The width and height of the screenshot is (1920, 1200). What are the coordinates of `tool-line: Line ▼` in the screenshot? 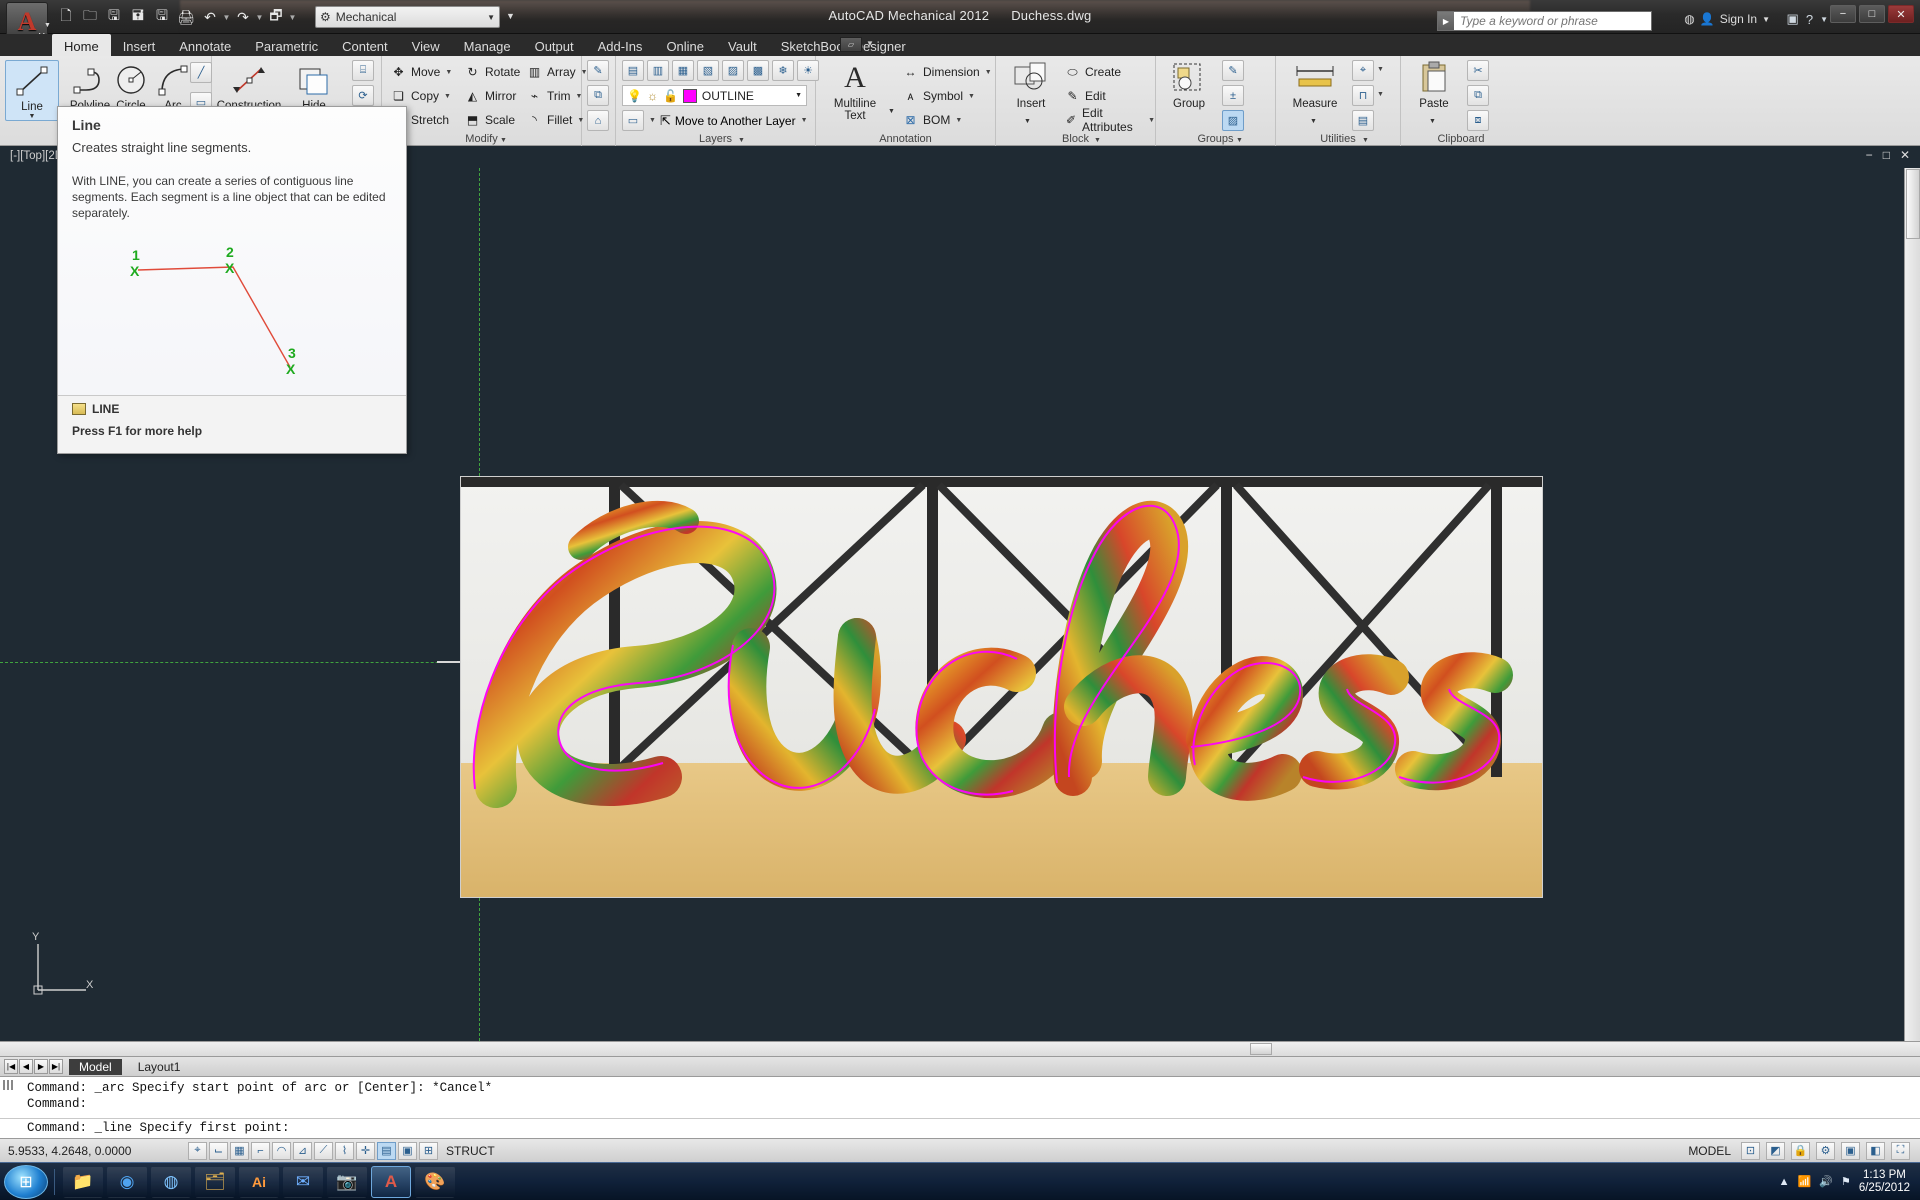 It's located at (32, 90).